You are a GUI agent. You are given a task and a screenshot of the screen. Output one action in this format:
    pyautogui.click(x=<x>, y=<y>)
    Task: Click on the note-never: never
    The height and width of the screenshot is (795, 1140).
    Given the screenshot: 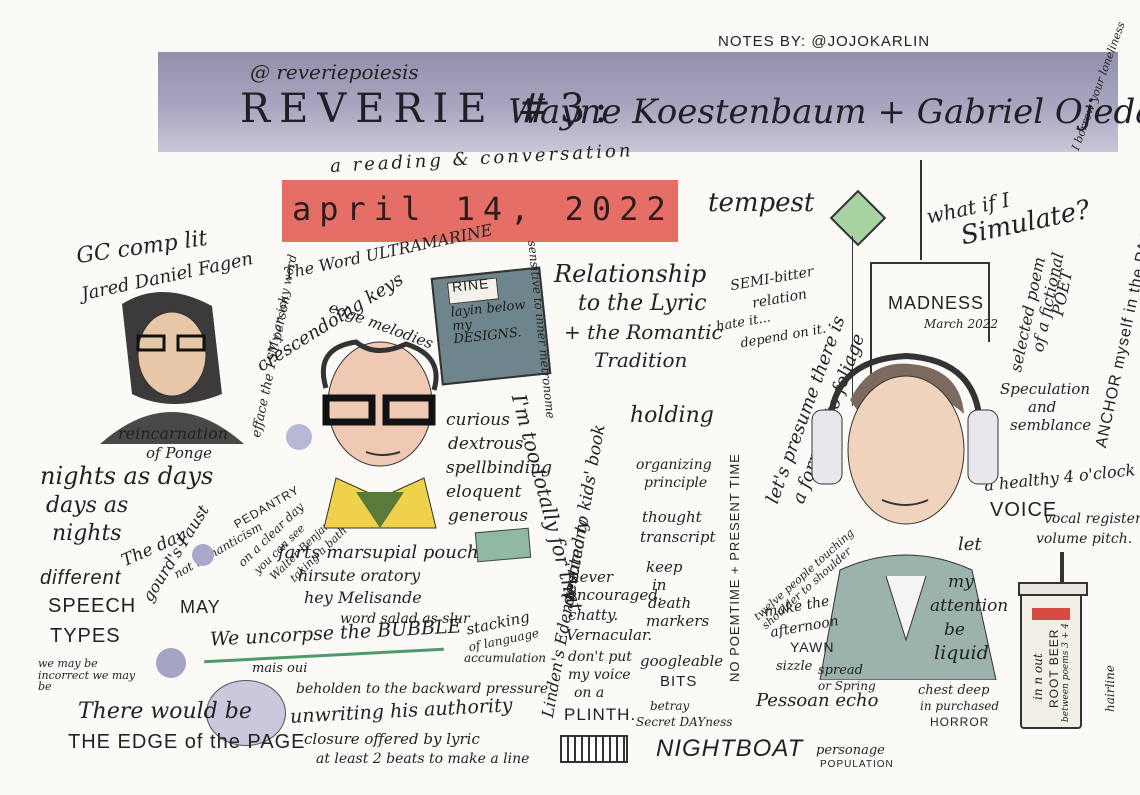 What is the action you would take?
    pyautogui.click(x=592, y=577)
    